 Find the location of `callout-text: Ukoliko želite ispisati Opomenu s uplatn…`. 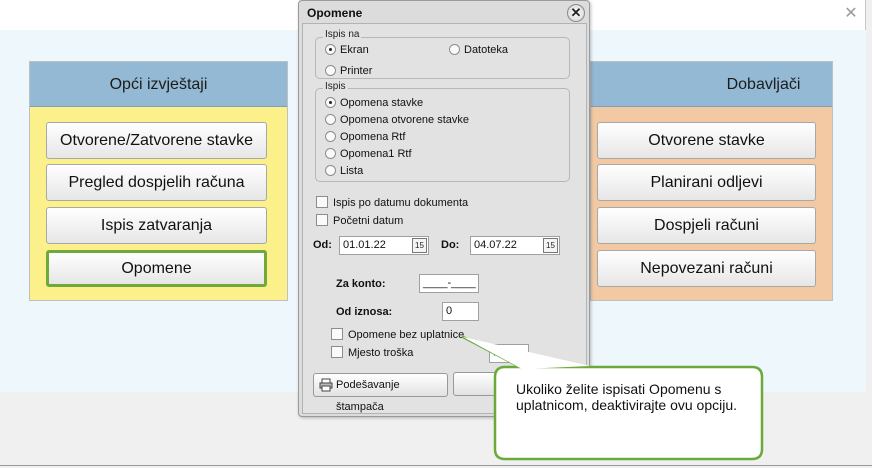

callout-text: Ukoliko želite ispisati Opomenu s uplatn… is located at coordinates (627, 397).